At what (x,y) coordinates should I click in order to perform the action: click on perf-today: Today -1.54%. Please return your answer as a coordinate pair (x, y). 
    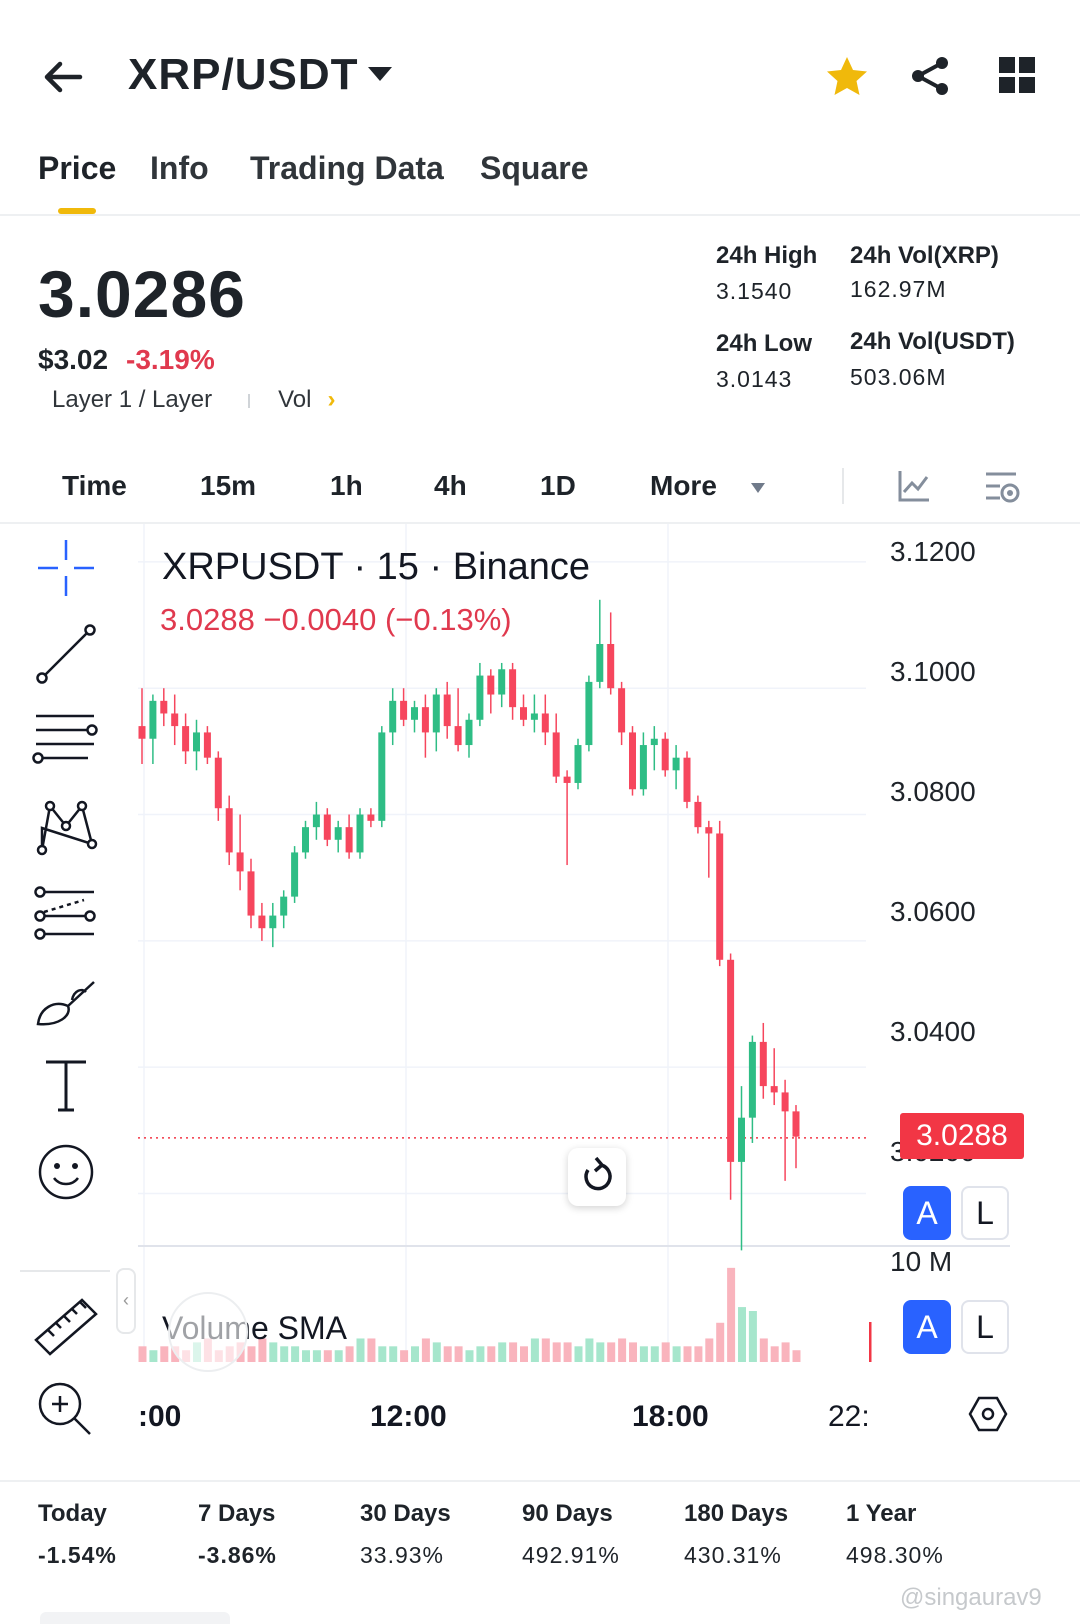
    Looking at the image, I should click on (77, 1534).